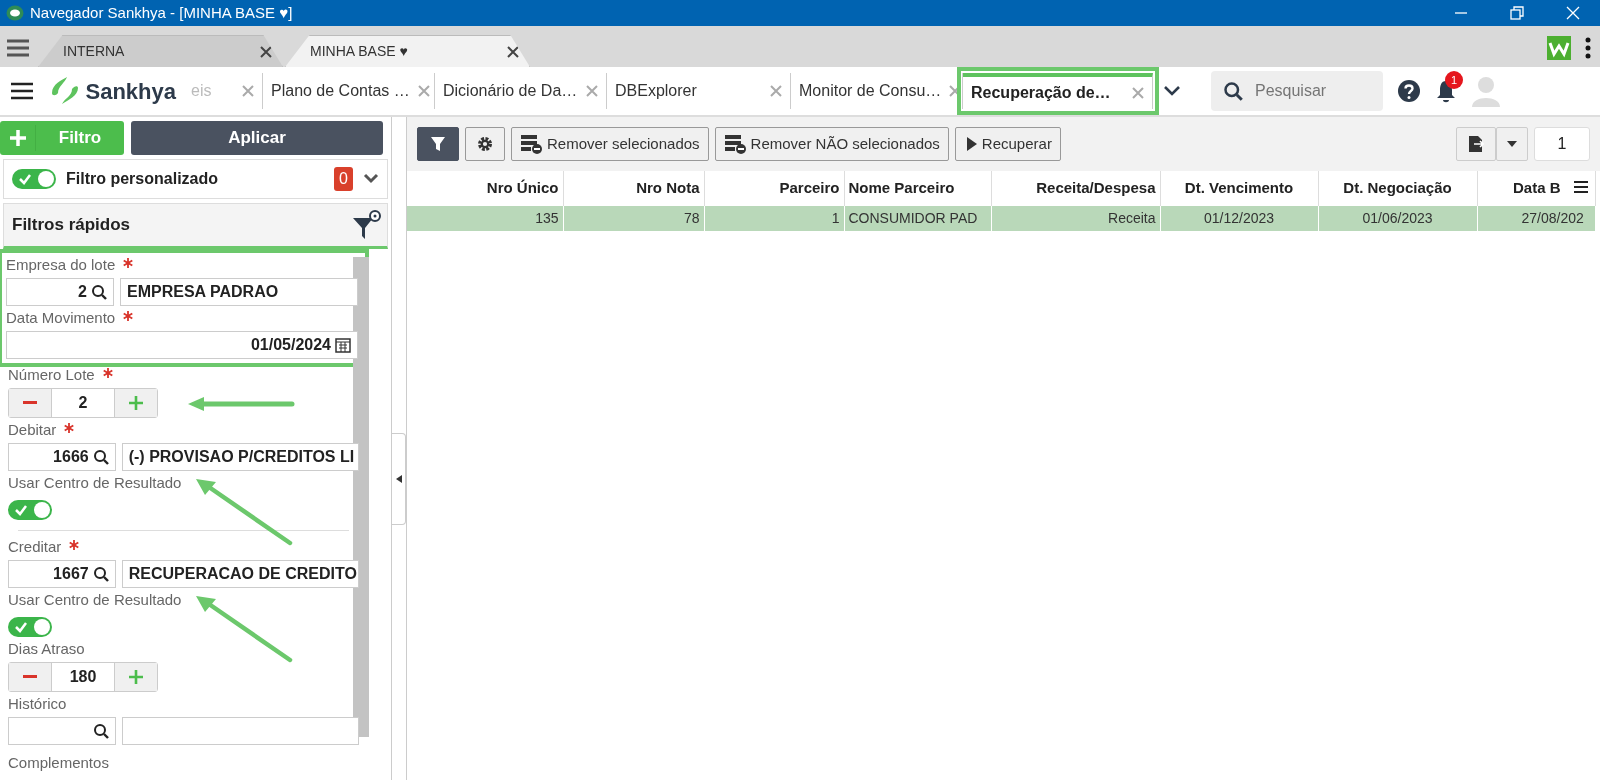 The height and width of the screenshot is (780, 1600). What do you see at coordinates (71, 224) in the screenshot?
I see `section-title: Filtros rápidos` at bounding box center [71, 224].